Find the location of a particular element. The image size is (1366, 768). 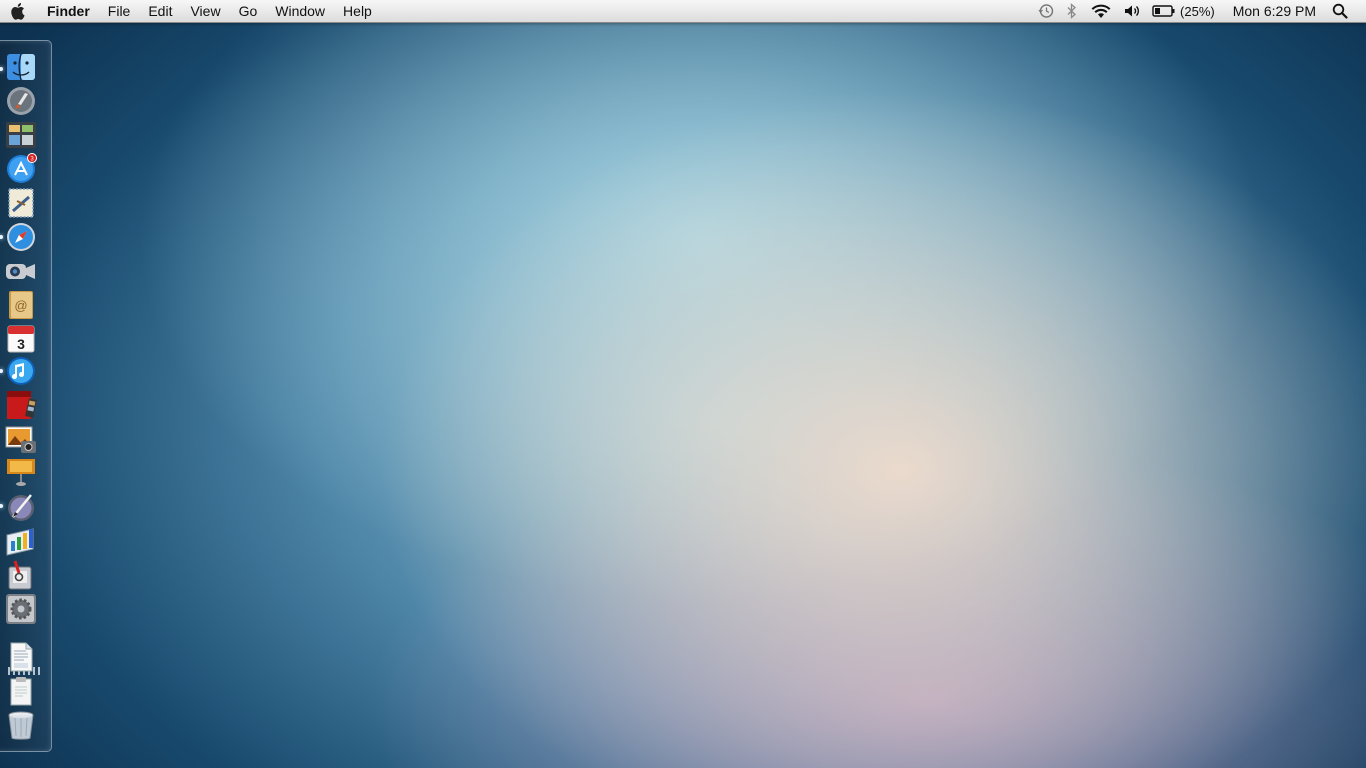

menu-window: Window is located at coordinates (300, 11).